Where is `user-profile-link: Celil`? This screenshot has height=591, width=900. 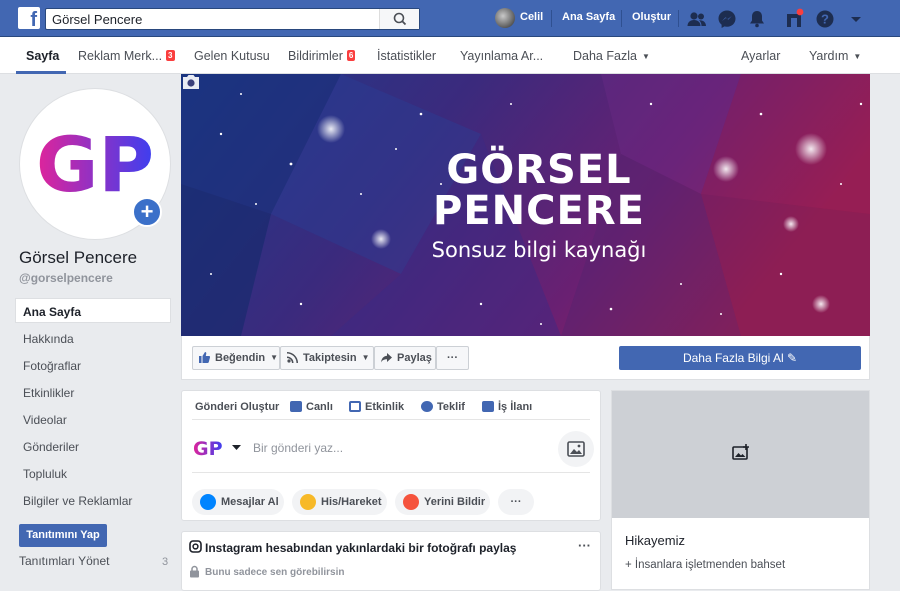
user-profile-link: Celil is located at coordinates (531, 17).